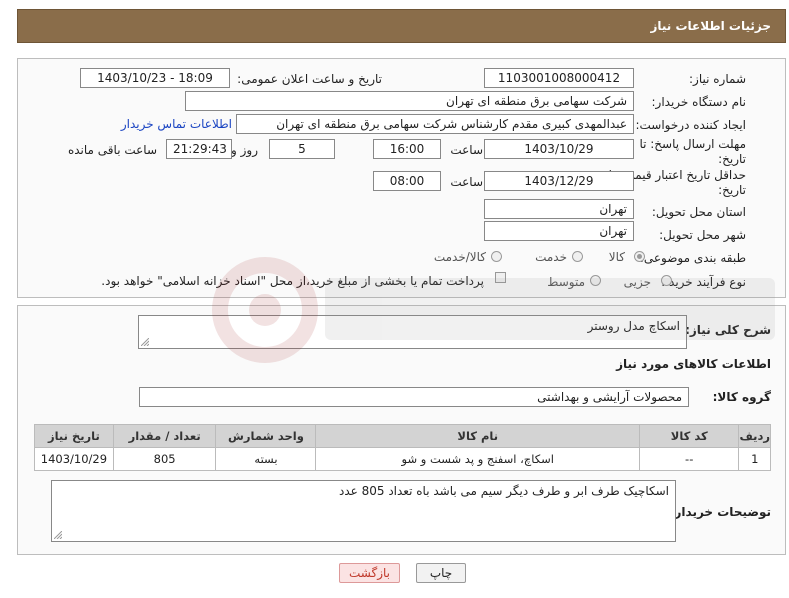 Image resolution: width=789 pixels, height=598 pixels. Describe the element at coordinates (309, 79) in the screenshot. I see `announce-label: تاریخ و ساعت اعلان عمومی:` at that location.